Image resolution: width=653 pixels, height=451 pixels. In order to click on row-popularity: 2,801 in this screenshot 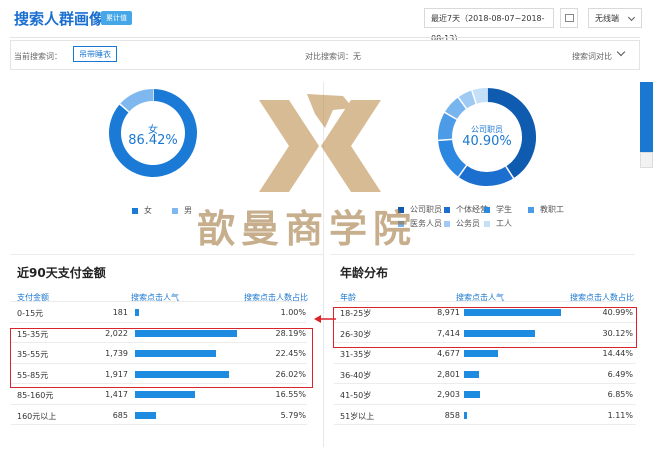, I will do `click(448, 374)`.